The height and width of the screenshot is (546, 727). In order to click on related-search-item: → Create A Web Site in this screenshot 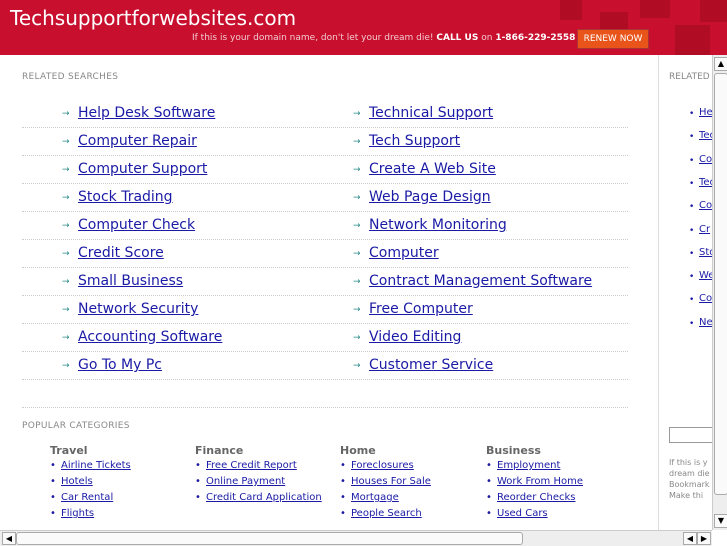, I will do `click(470, 170)`.